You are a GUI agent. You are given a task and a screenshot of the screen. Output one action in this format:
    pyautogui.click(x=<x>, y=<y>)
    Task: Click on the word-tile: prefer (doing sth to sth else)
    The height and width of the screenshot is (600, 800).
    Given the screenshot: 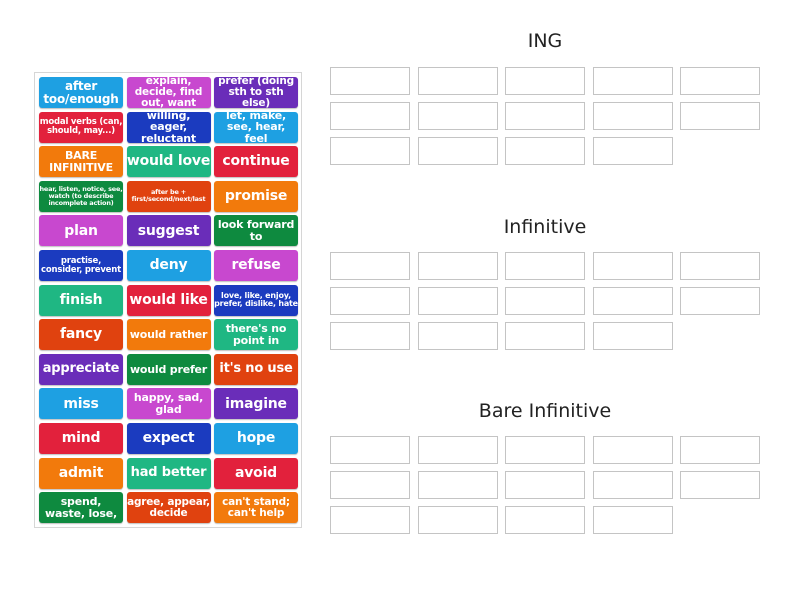 What is the action you would take?
    pyautogui.click(x=256, y=92)
    